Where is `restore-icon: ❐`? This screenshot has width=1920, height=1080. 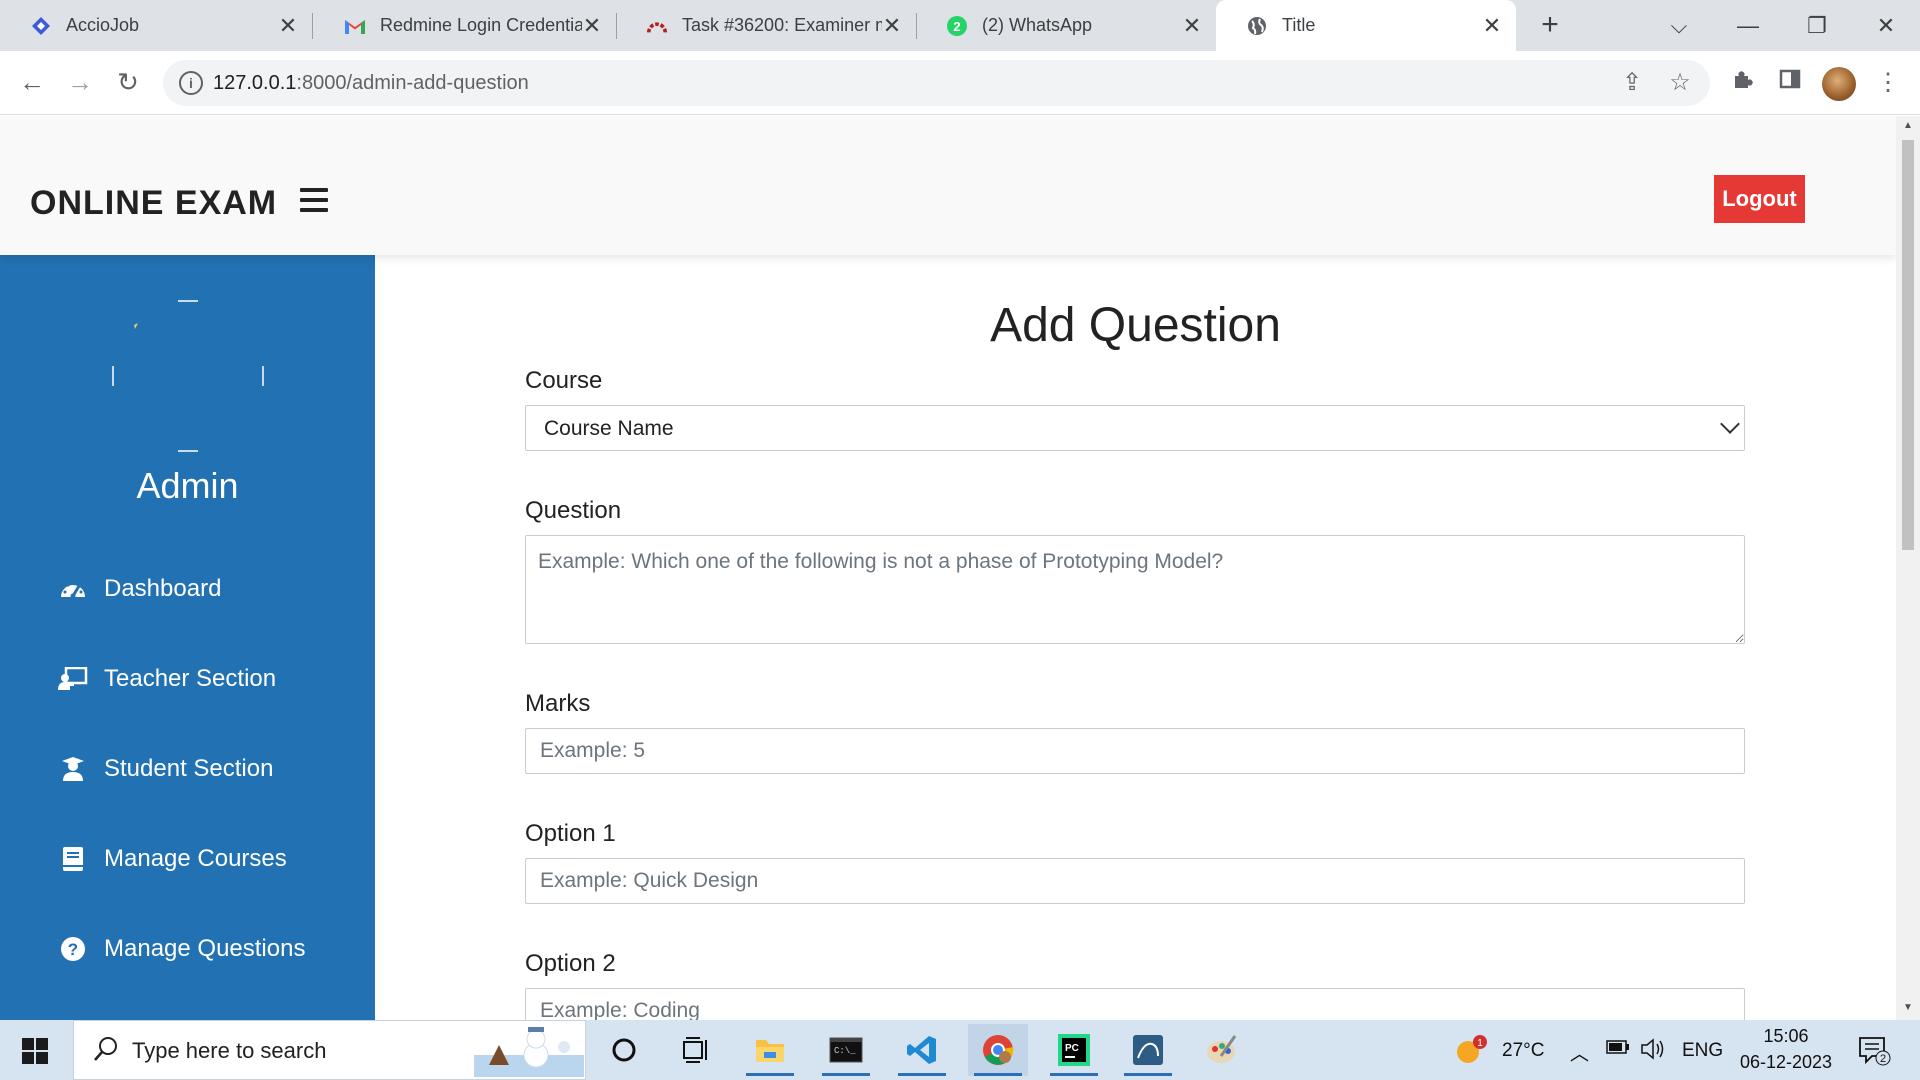 restore-icon: ❐ is located at coordinates (1817, 26).